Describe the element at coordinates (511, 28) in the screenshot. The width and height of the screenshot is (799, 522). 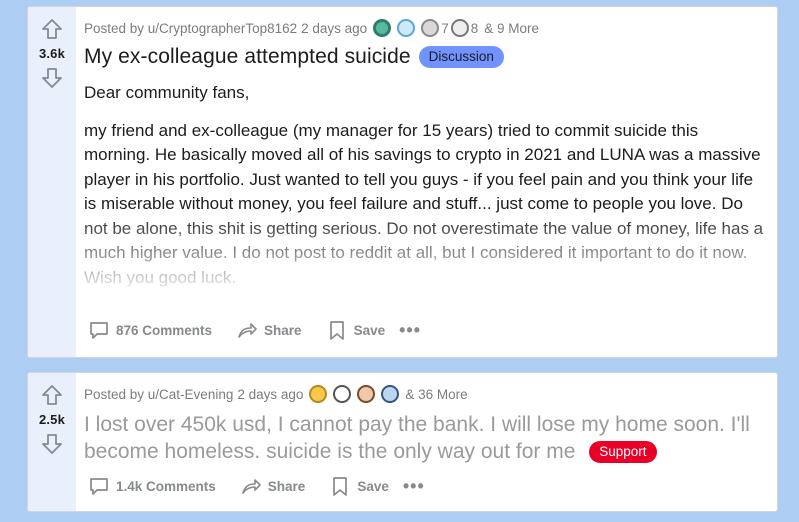
I see `more-awards-link: & 9 More` at that location.